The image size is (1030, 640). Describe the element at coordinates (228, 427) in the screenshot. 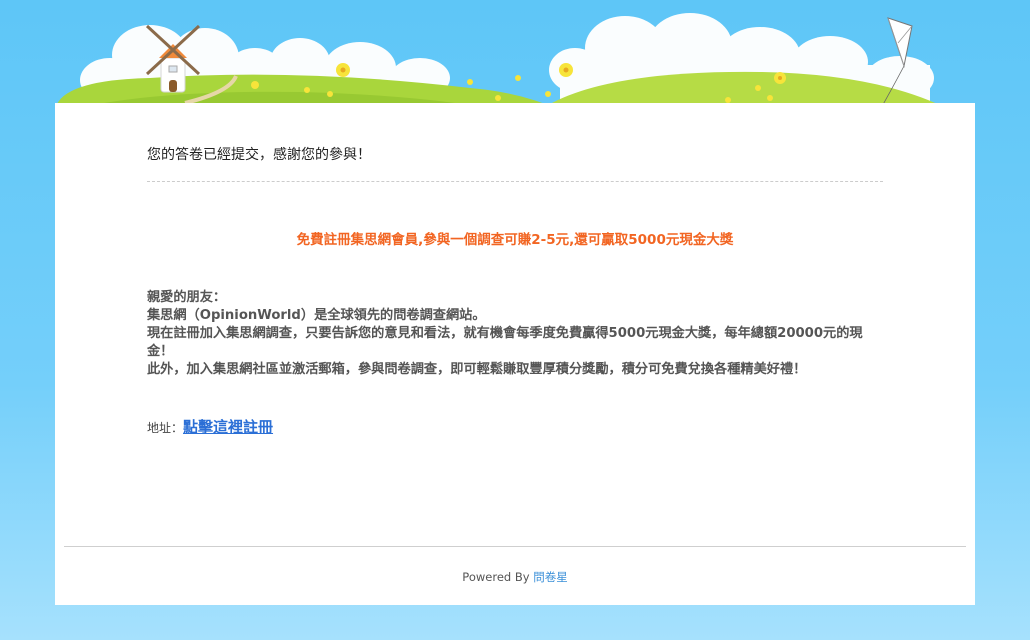

I see `register-link: 點擊這裡註冊` at that location.